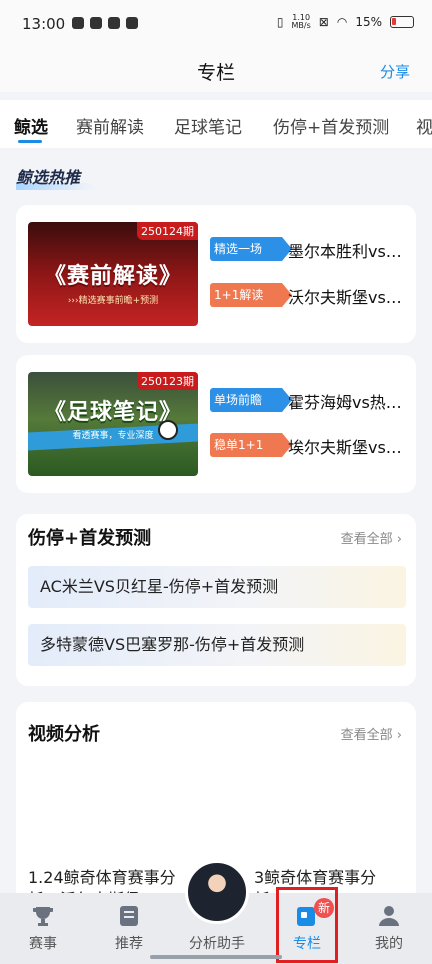  Describe the element at coordinates (105, 23) in the screenshot. I see `status-notification-icons` at that location.